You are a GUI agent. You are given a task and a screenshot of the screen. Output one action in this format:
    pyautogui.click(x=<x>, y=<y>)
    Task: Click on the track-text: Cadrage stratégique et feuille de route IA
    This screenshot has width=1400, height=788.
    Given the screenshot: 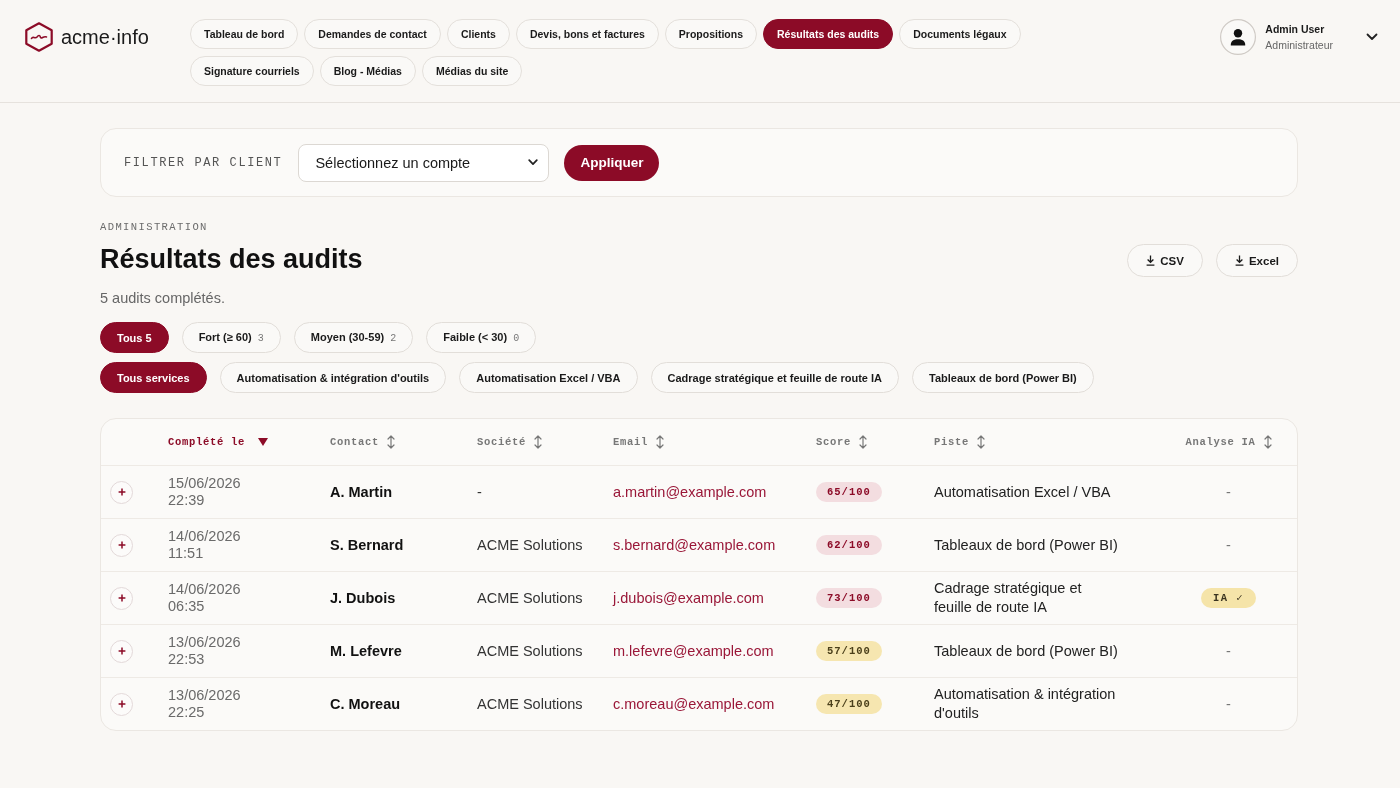 What is the action you would take?
    pyautogui.click(x=1008, y=598)
    